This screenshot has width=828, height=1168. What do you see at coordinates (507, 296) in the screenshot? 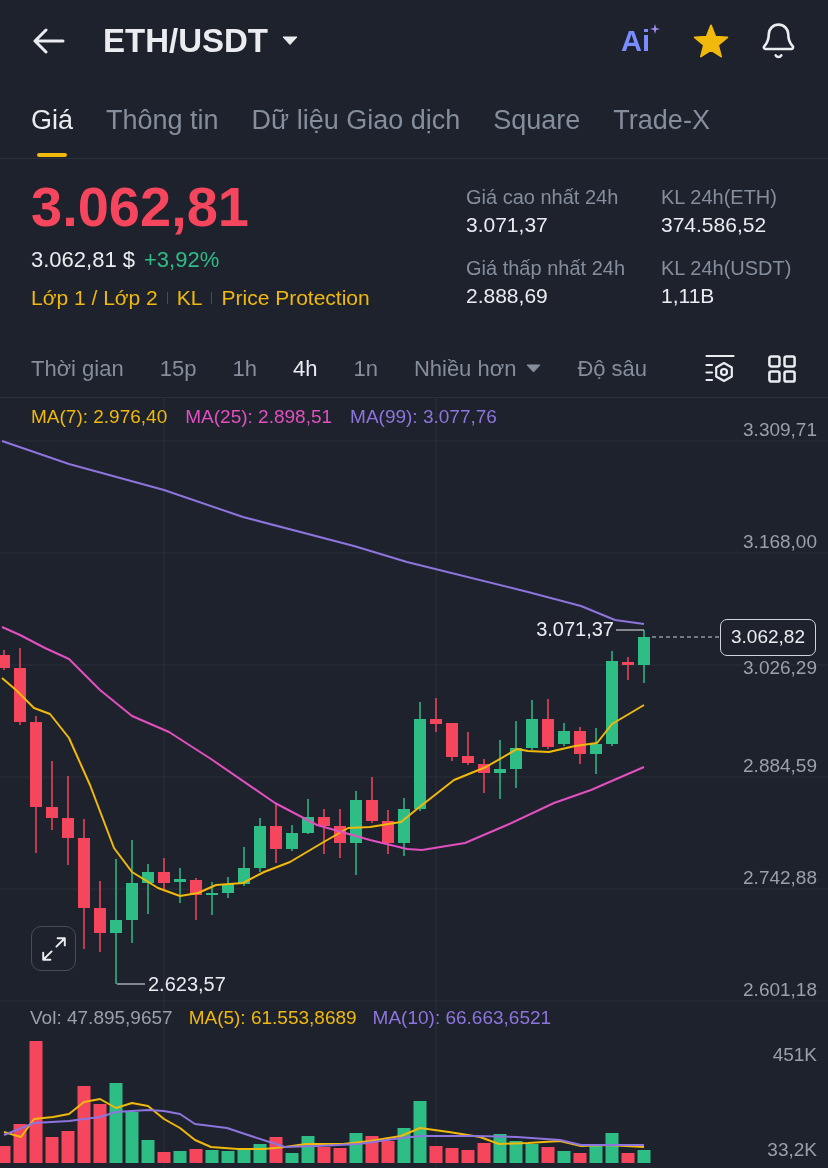
I see `stat-value: 2.888,69` at bounding box center [507, 296].